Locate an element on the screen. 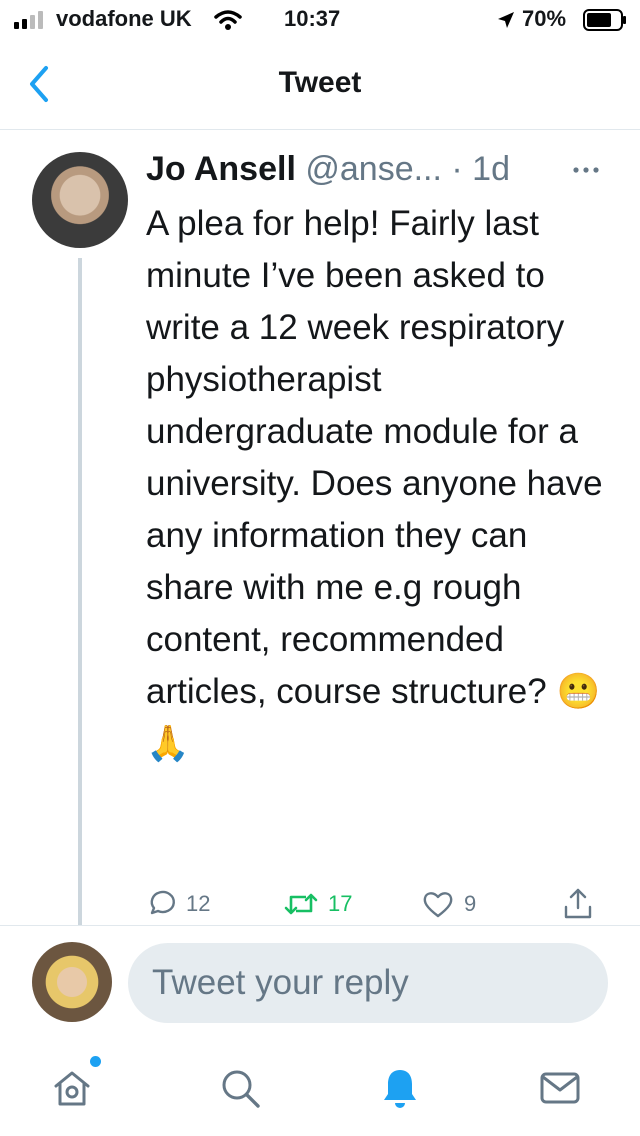  nav-bar: Tweet is located at coordinates (320, 85).